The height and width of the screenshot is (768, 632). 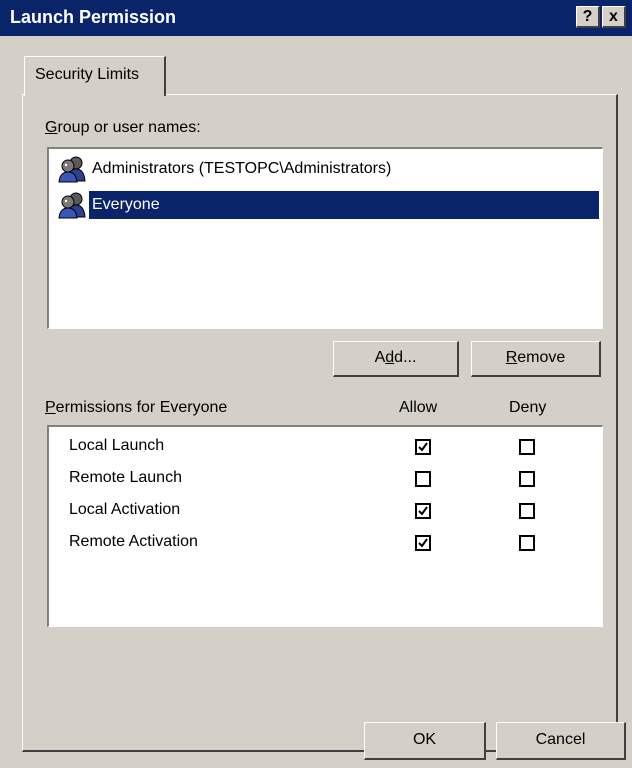 I want to click on permission-row: Remote Launch, so click(x=323, y=479).